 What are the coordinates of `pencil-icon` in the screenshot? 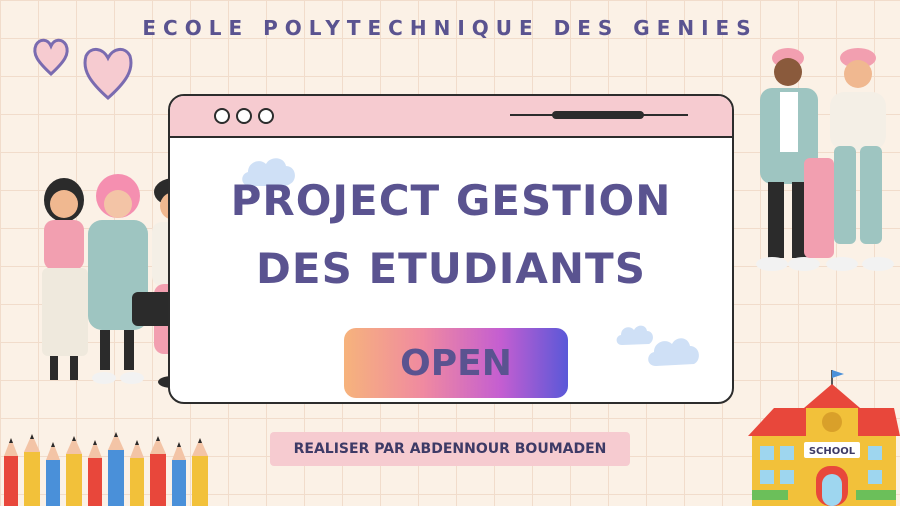 It's located at (106, 469).